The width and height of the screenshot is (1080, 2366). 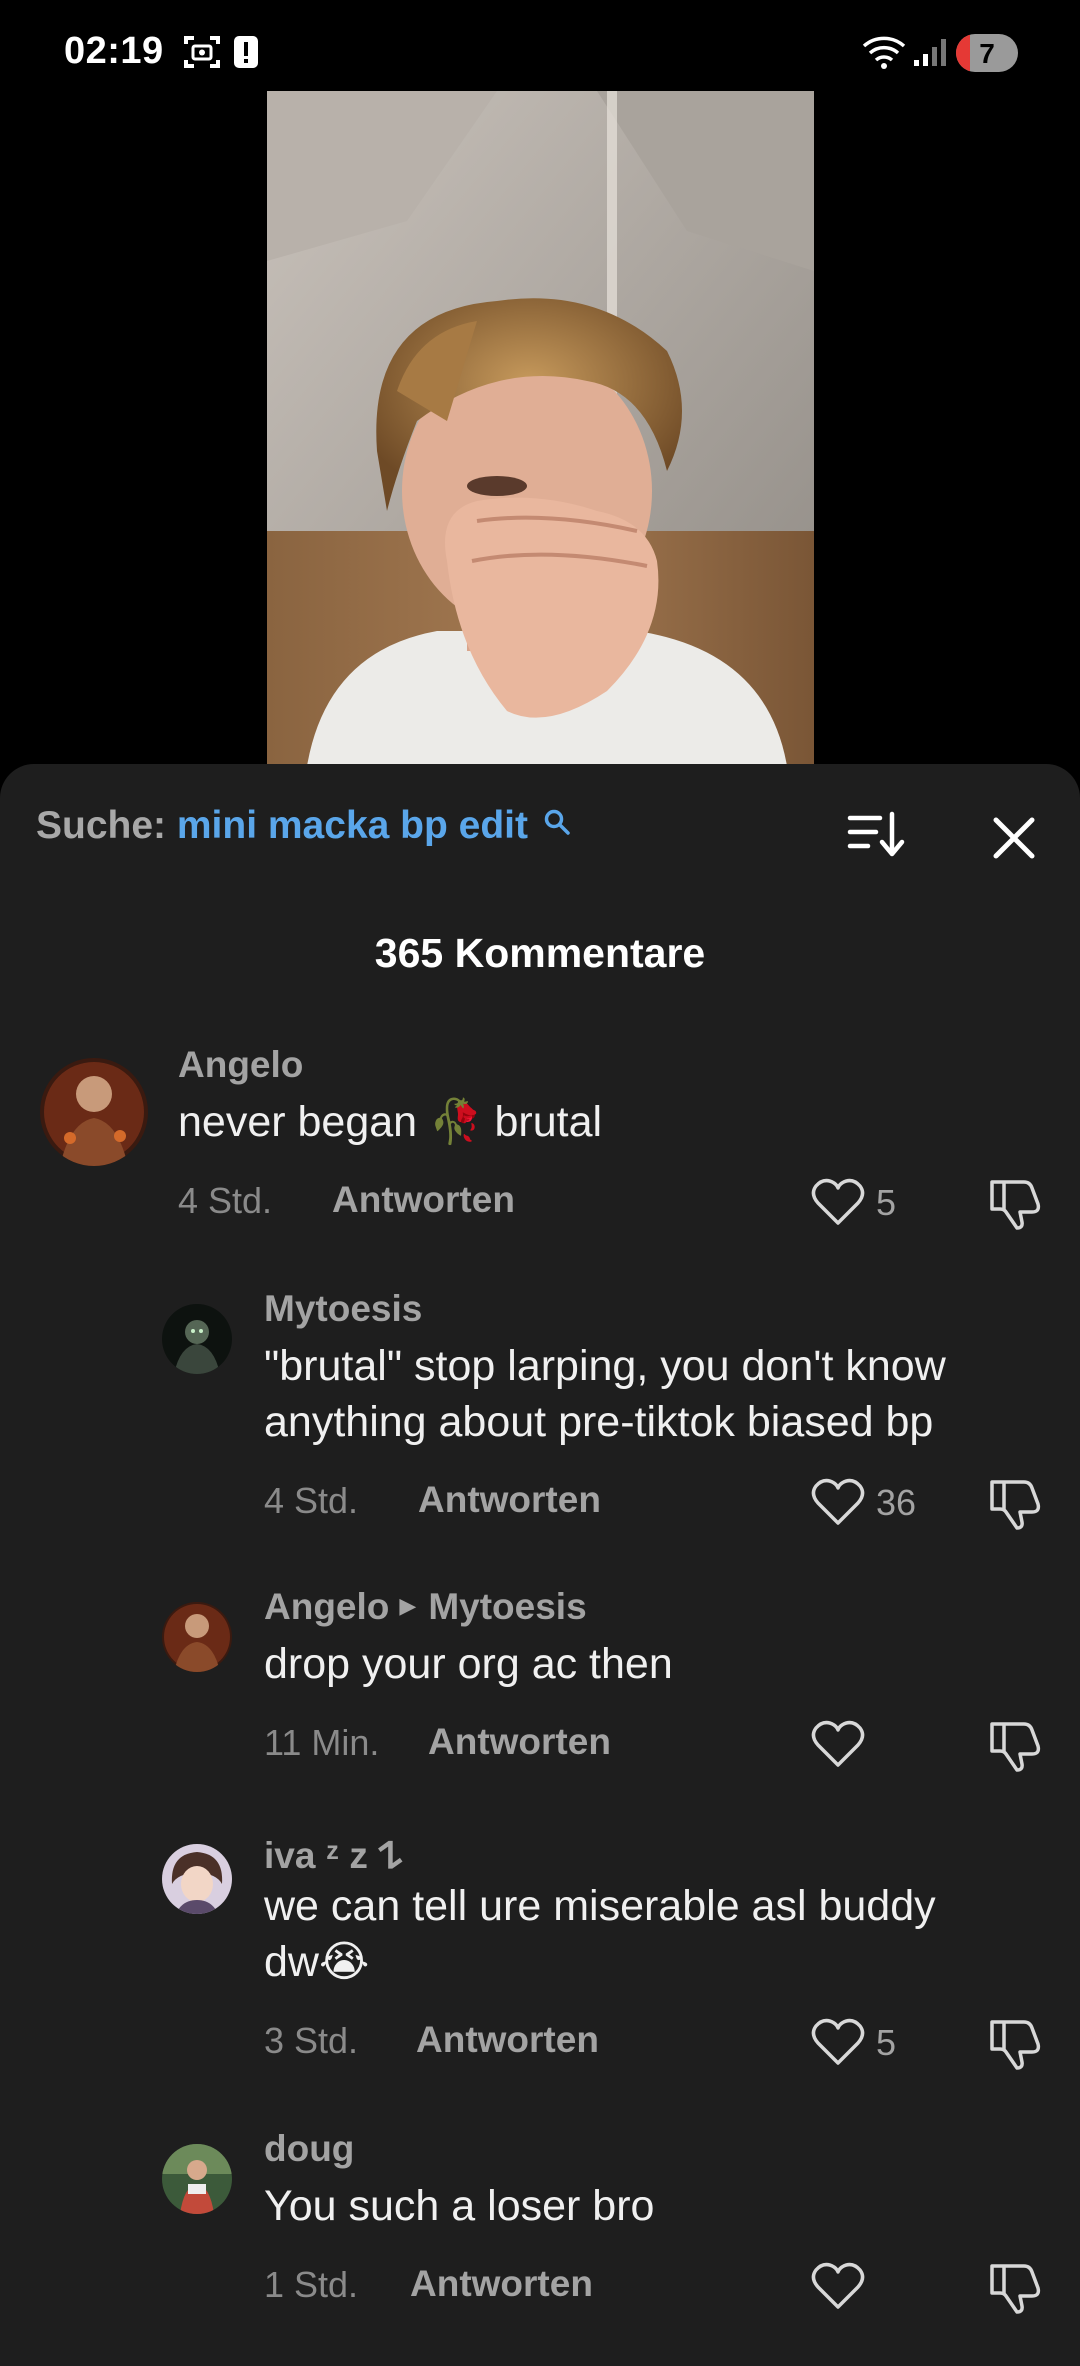 I want to click on search-prefix: Suche:, so click(x=101, y=825).